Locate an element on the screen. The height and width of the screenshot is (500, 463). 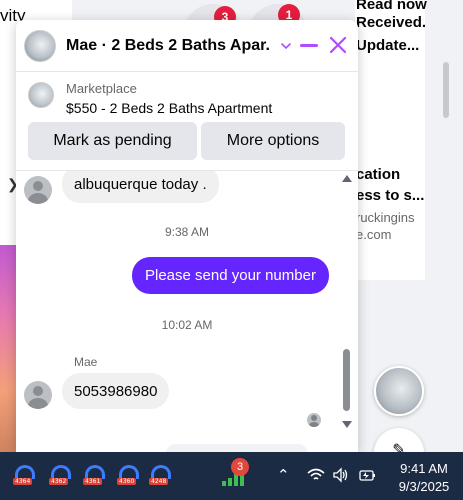
taskbar-app: 4362 is located at coordinates (61, 476).